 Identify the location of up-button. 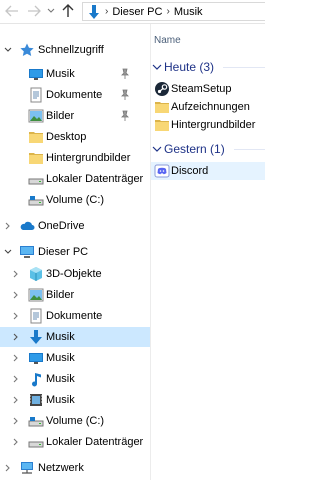
(68, 11).